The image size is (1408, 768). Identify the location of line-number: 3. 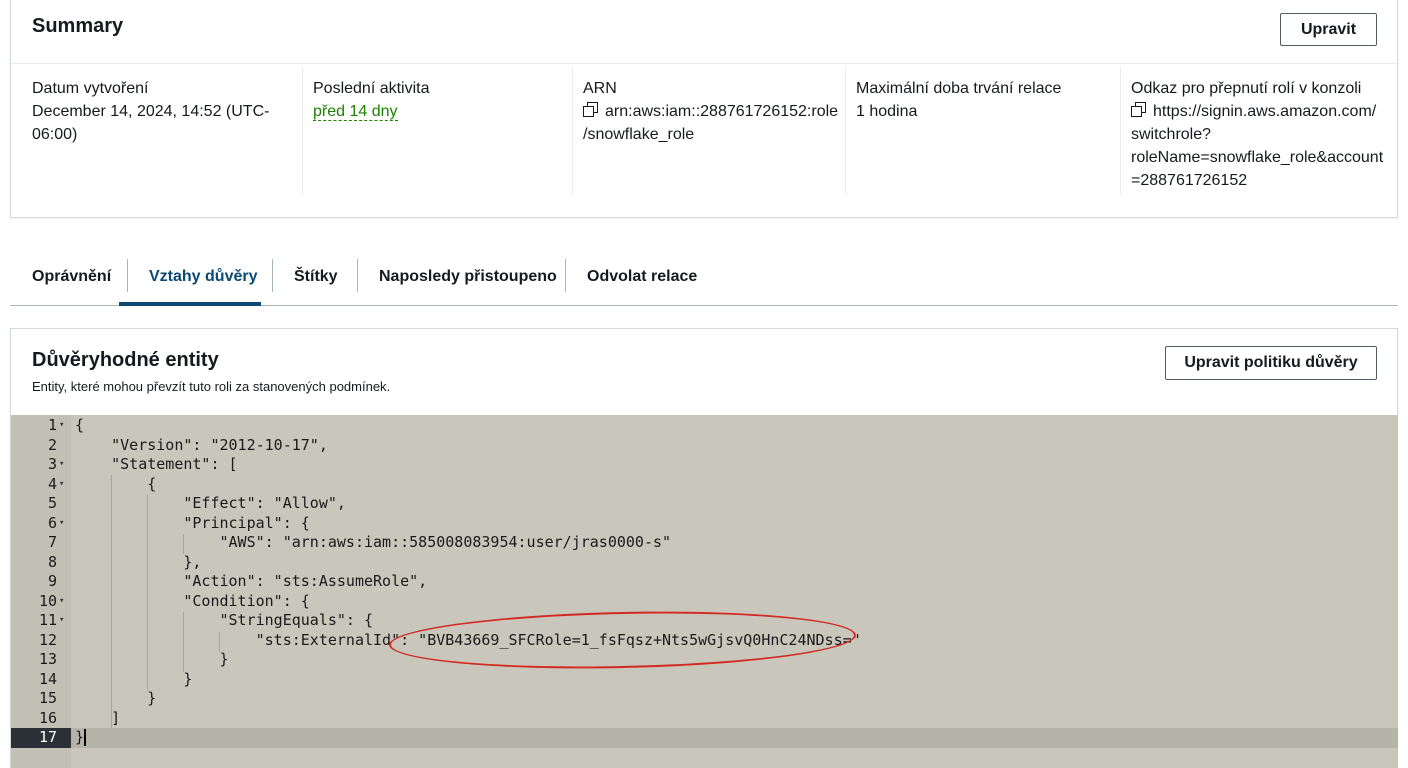
(52, 464).